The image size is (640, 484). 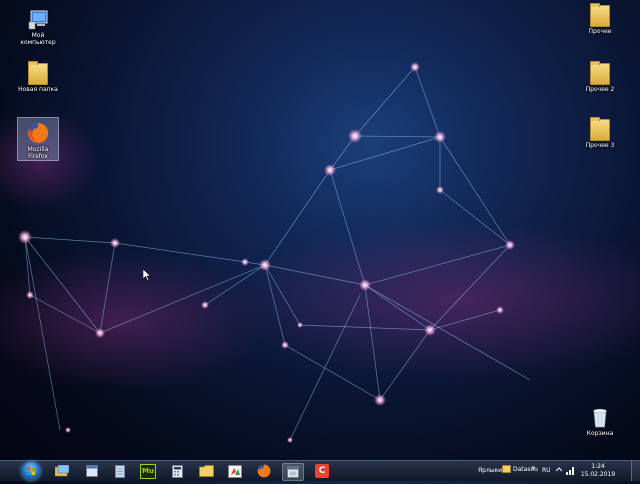 I want to click on windows-logo-icon, so click(x=31, y=471).